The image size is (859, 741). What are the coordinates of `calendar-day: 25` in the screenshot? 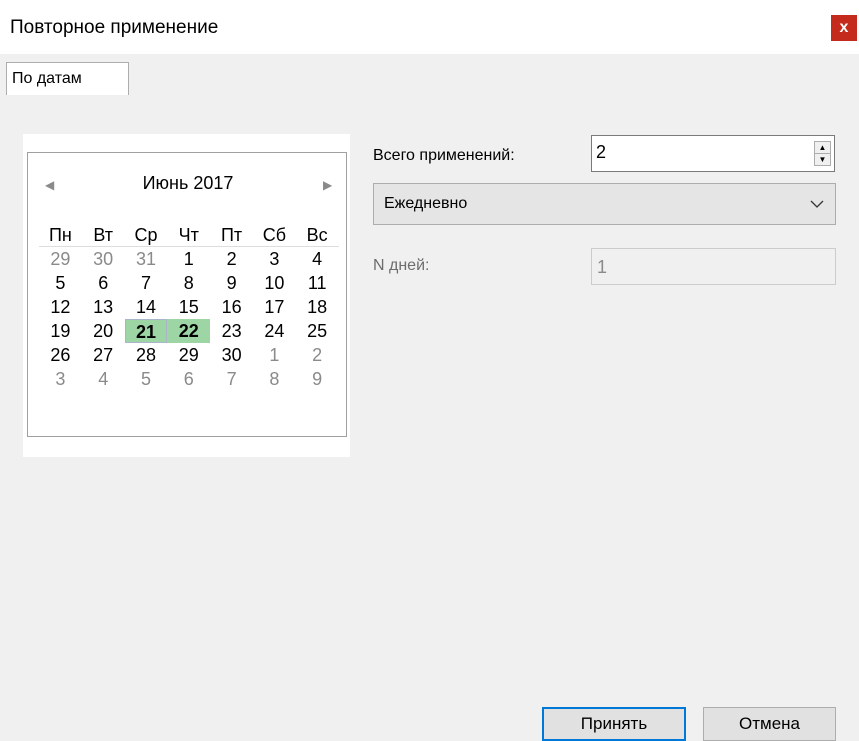 It's located at (317, 331).